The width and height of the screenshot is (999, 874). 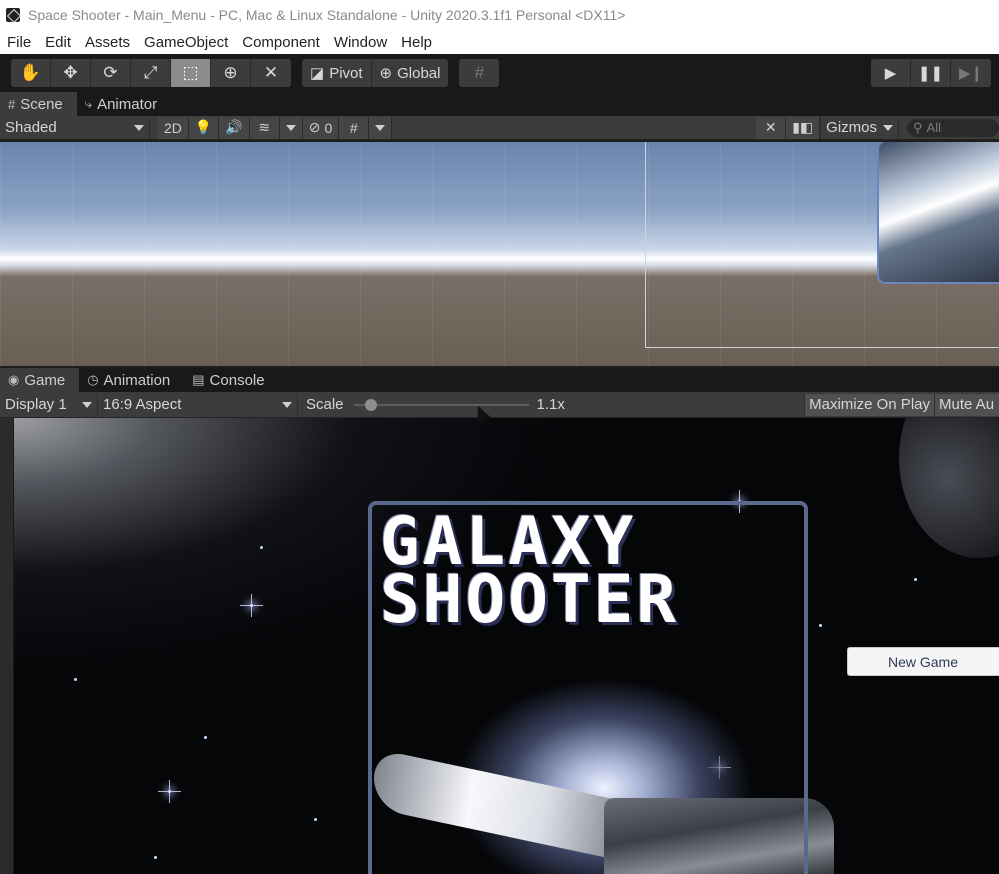 I want to click on shading-mode-value: Shaded, so click(x=31, y=127).